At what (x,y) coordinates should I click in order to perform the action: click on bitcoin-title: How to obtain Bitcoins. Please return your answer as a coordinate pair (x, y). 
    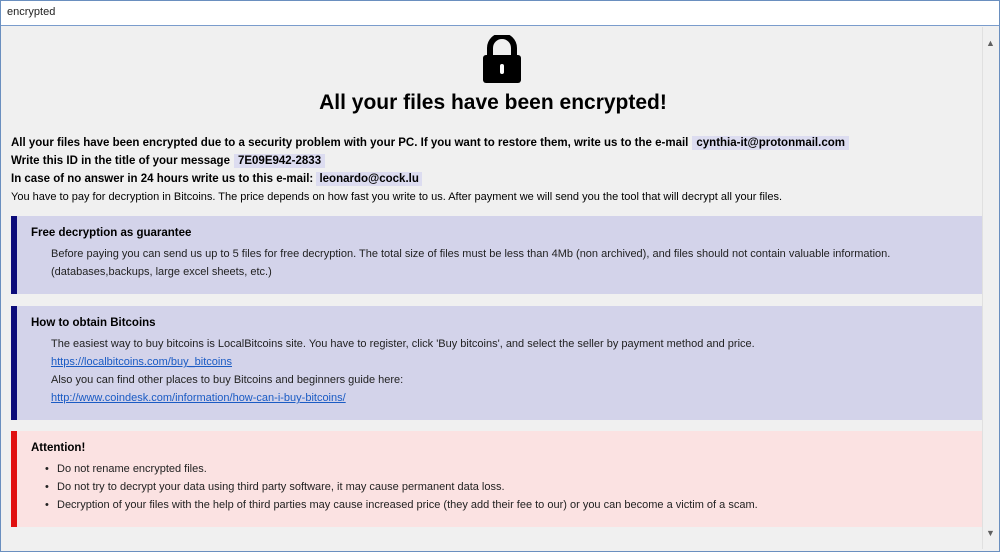
    Looking at the image, I should click on (93, 323).